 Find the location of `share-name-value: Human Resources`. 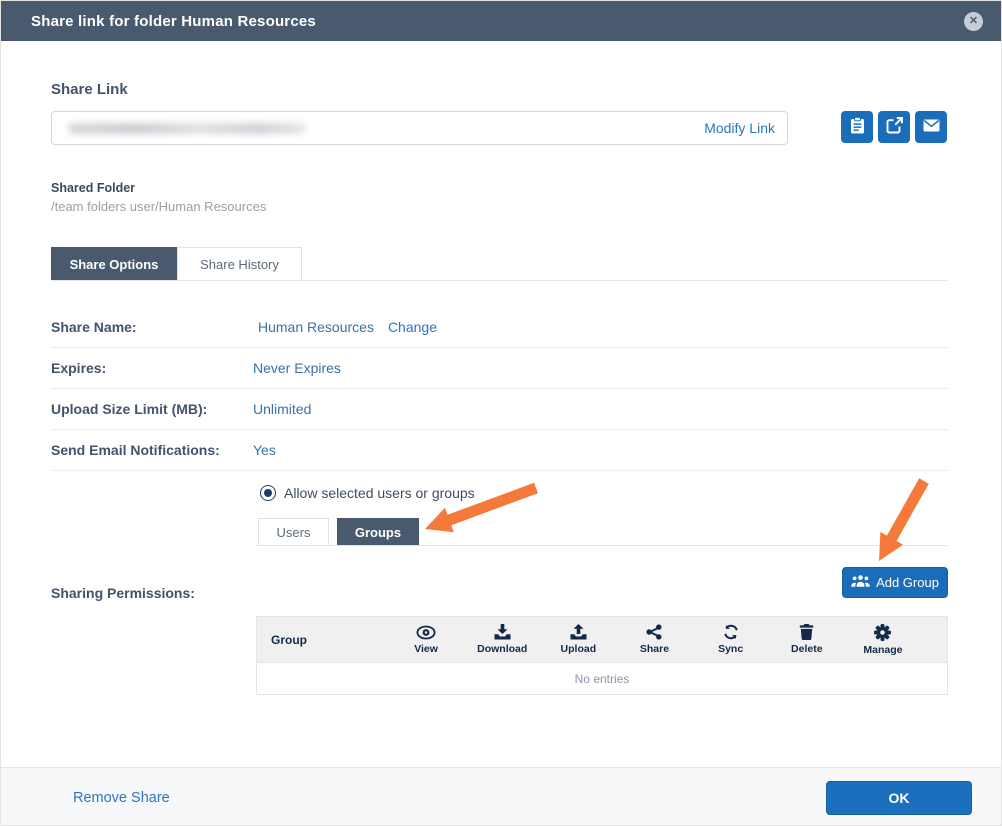

share-name-value: Human Resources is located at coordinates (316, 327).